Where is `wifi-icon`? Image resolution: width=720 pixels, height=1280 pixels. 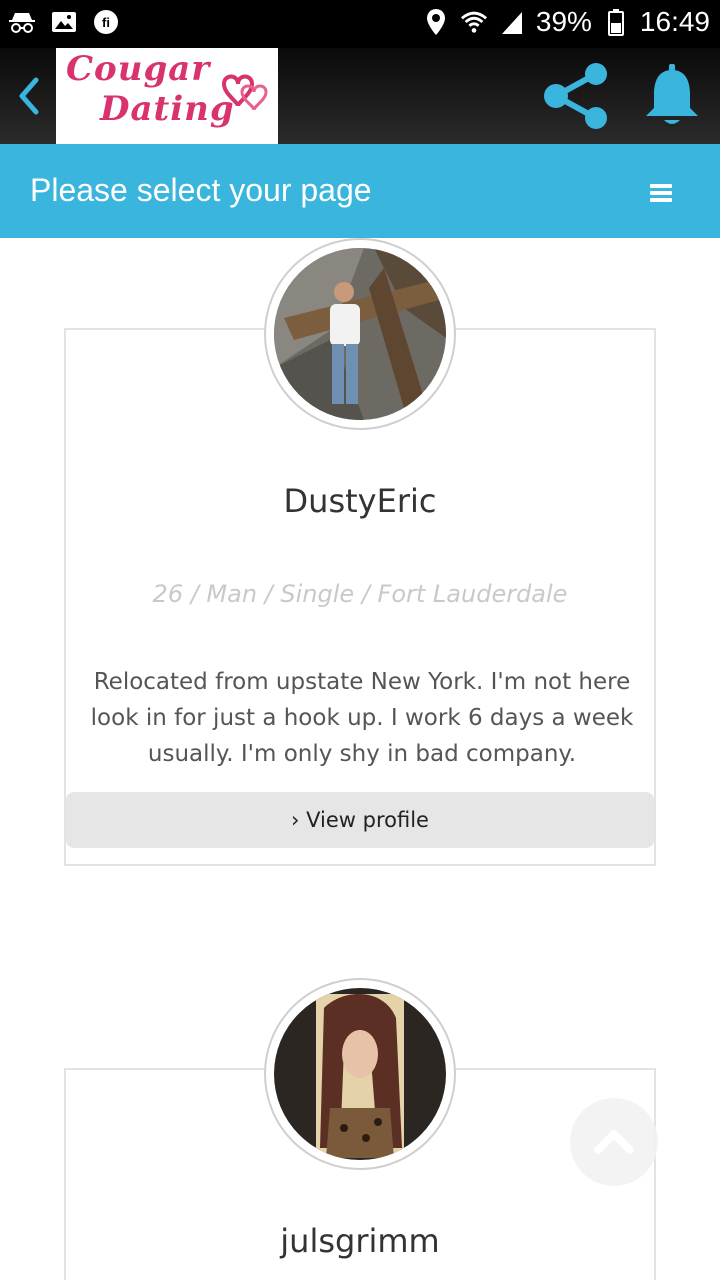 wifi-icon is located at coordinates (474, 22).